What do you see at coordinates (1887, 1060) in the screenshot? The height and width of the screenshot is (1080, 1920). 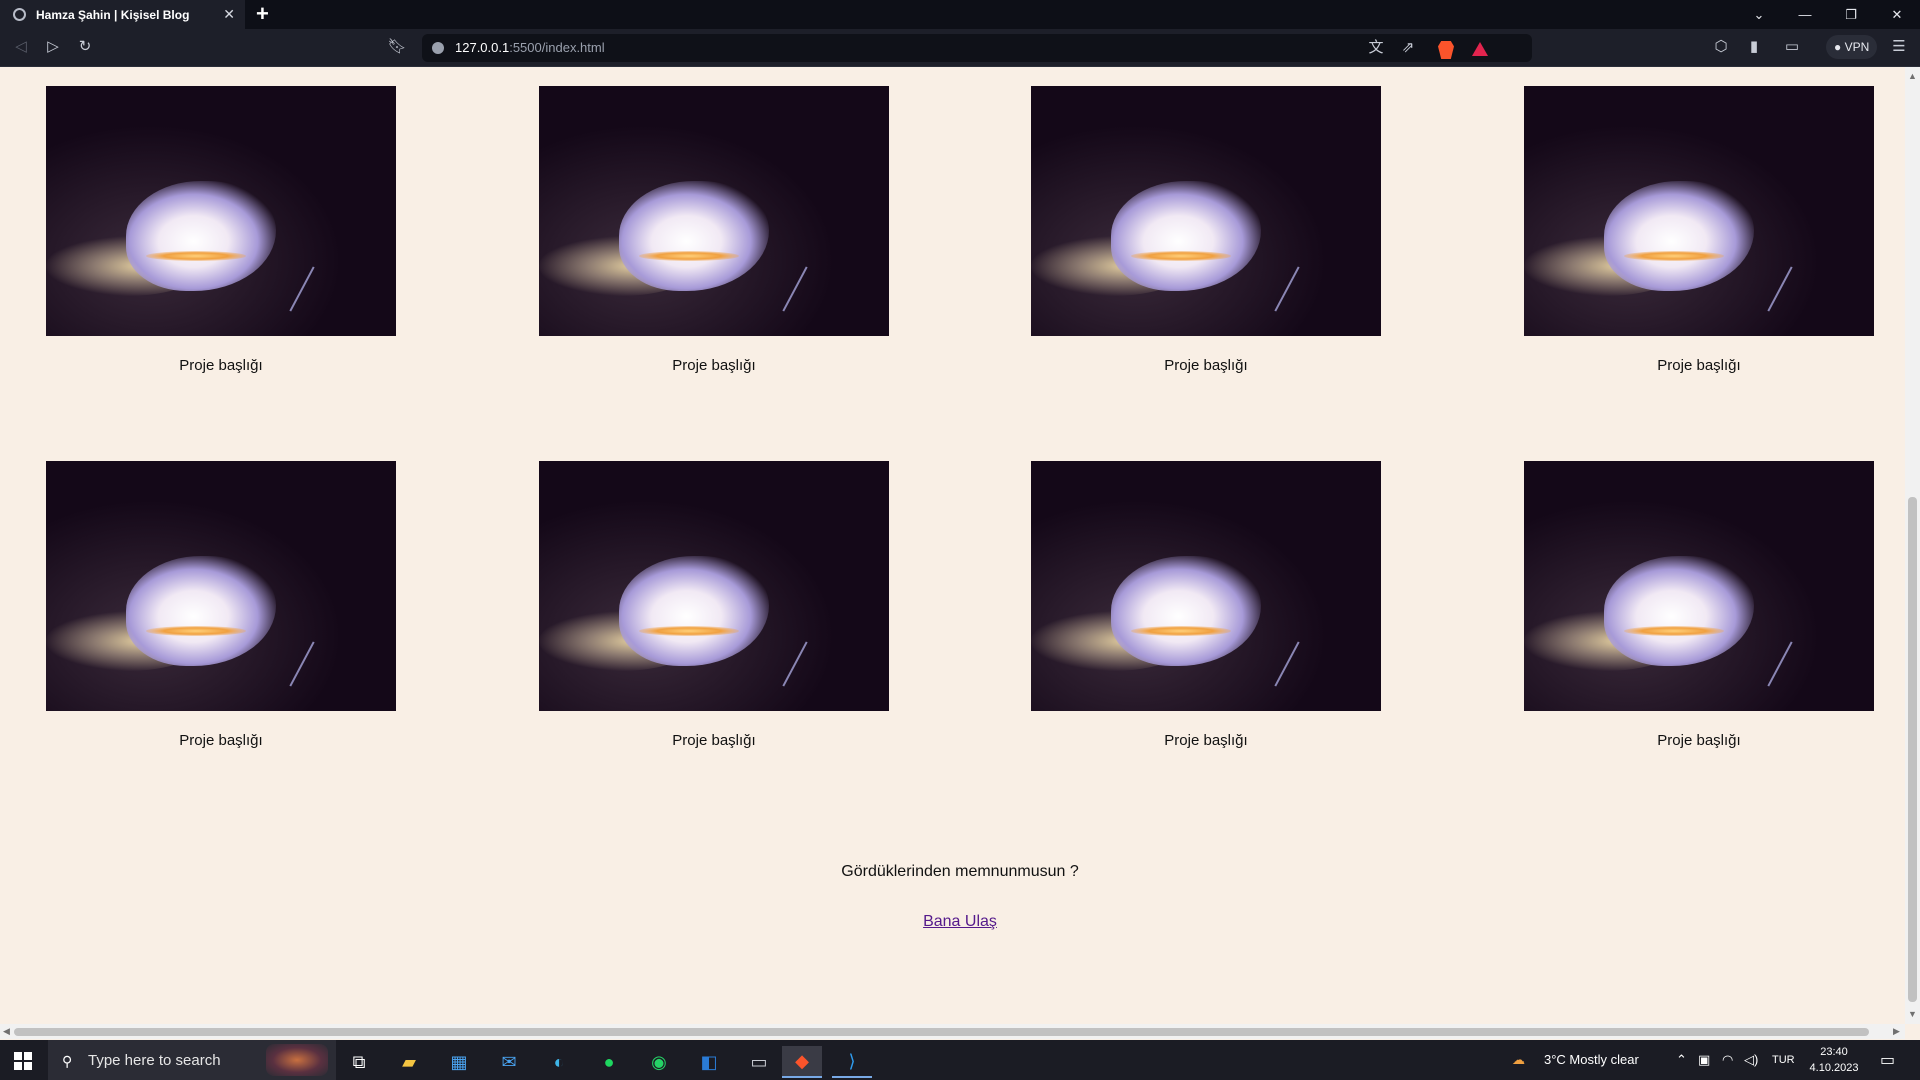 I see `notifications-icon: ▭` at bounding box center [1887, 1060].